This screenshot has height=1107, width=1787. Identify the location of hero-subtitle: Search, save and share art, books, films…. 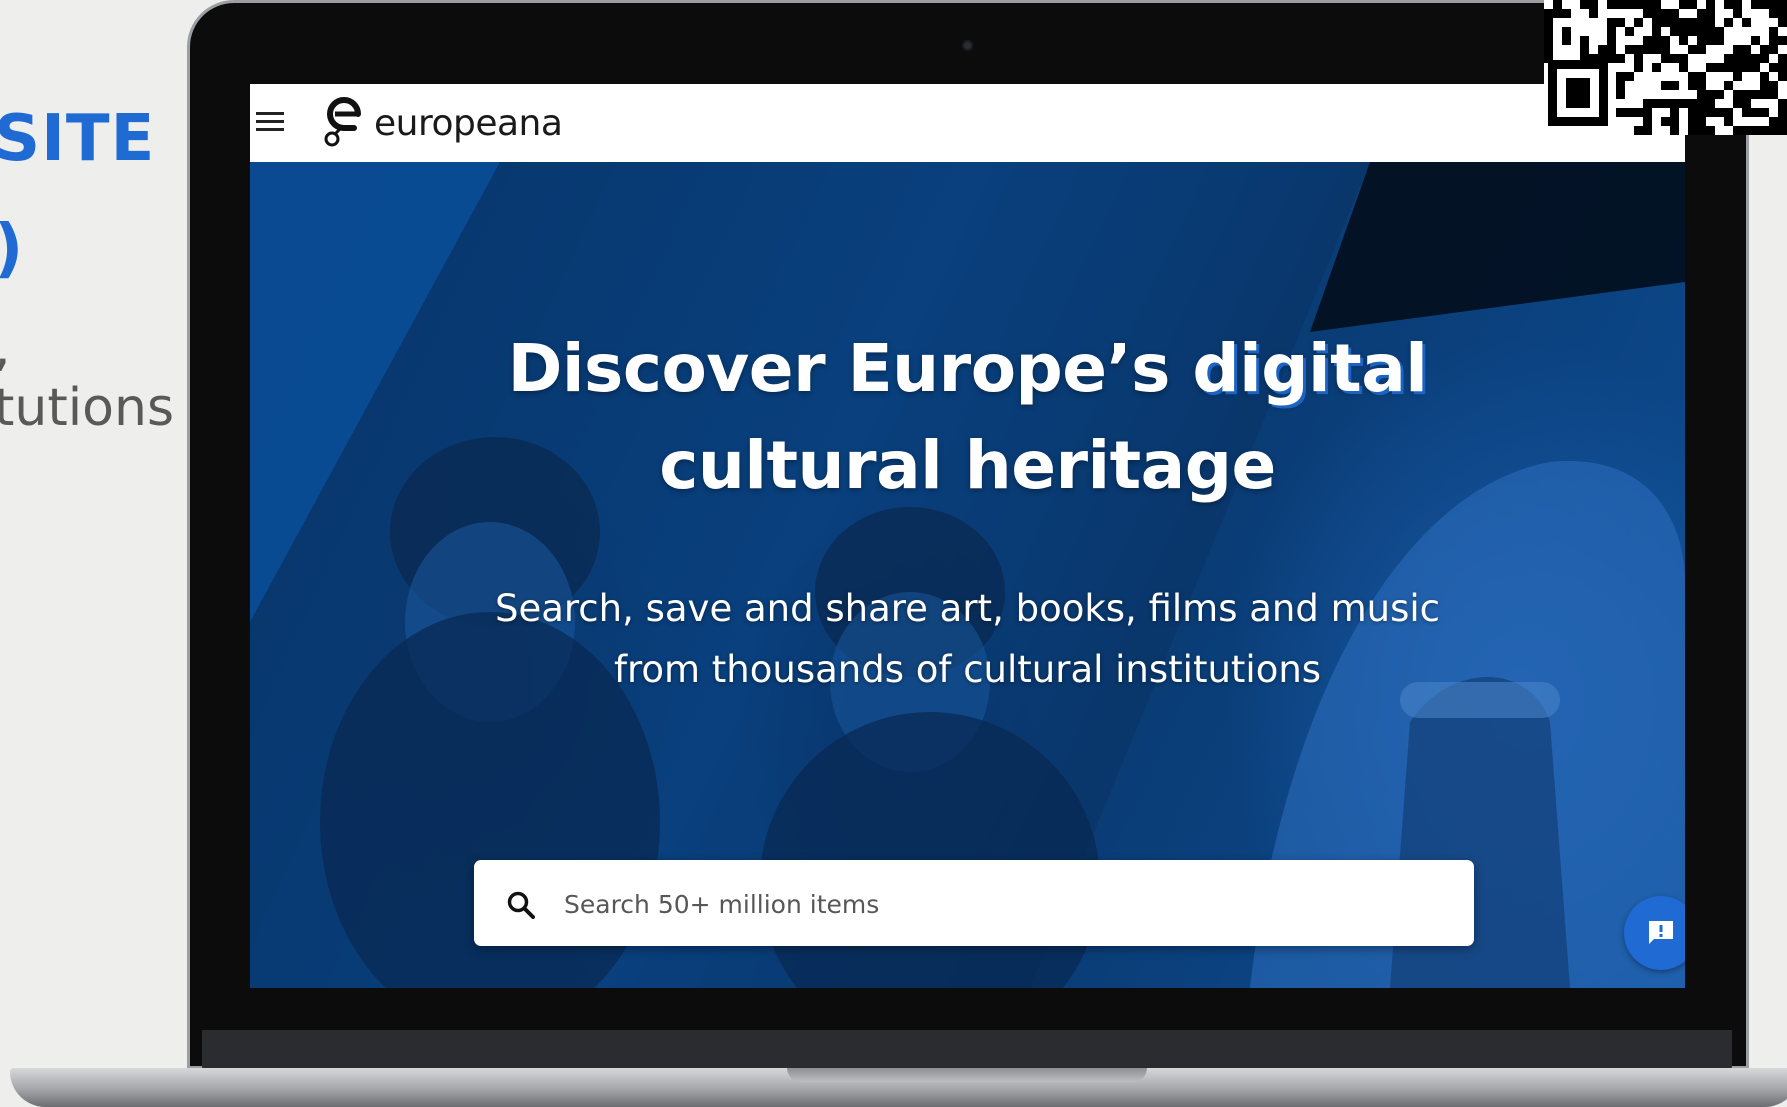
(967, 639).